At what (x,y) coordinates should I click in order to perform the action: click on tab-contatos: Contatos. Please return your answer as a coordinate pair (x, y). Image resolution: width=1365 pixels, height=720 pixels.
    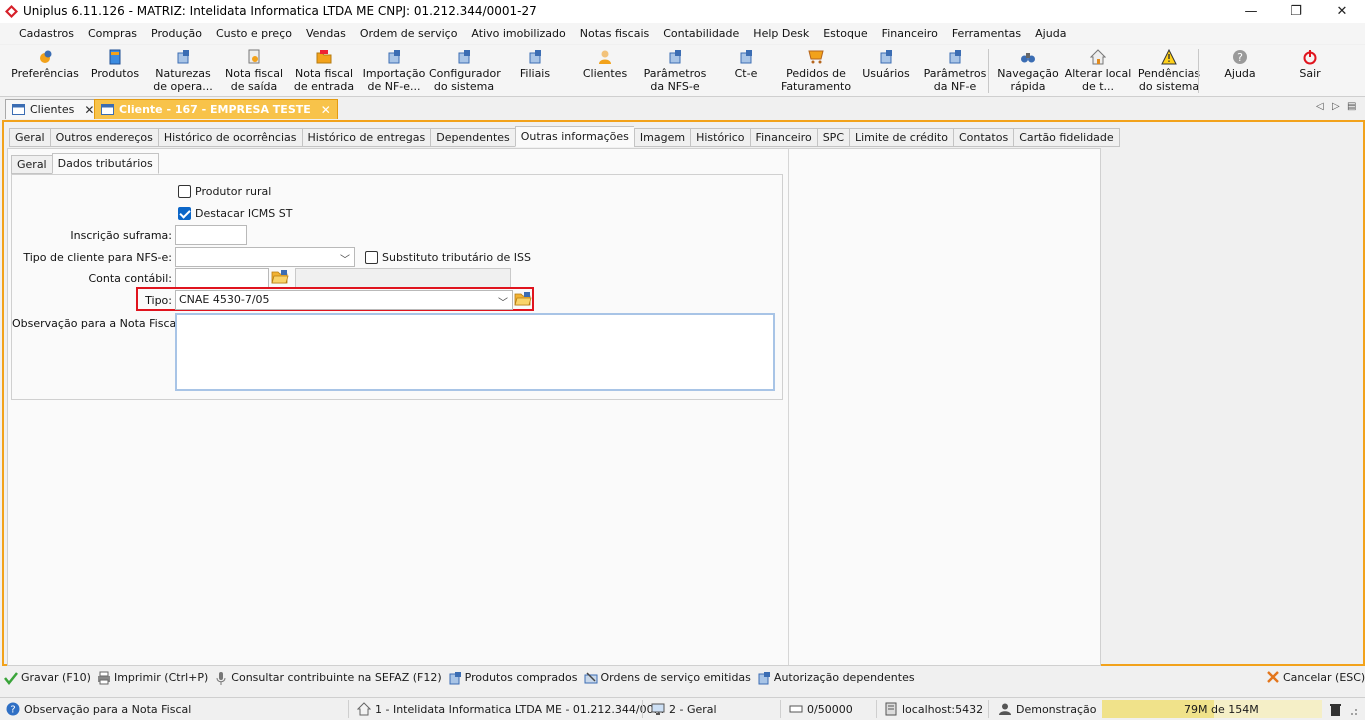
    Looking at the image, I should click on (983, 137).